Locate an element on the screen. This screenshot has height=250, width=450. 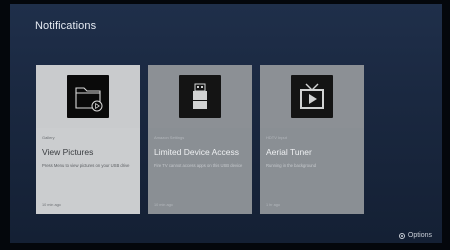
notification-title: Limited Device Access is located at coordinates (197, 152).